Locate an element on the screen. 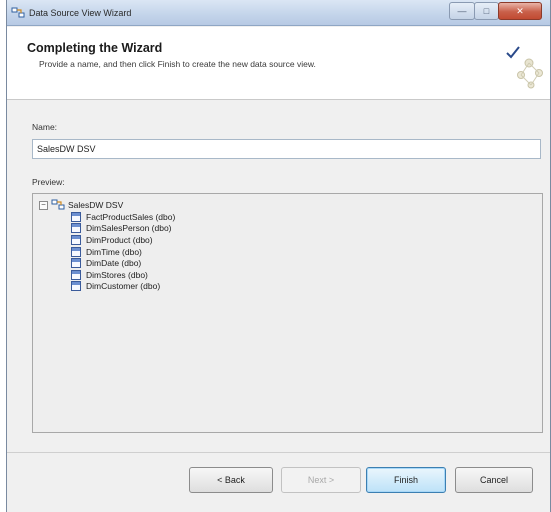  next-button: Next > is located at coordinates (321, 480).